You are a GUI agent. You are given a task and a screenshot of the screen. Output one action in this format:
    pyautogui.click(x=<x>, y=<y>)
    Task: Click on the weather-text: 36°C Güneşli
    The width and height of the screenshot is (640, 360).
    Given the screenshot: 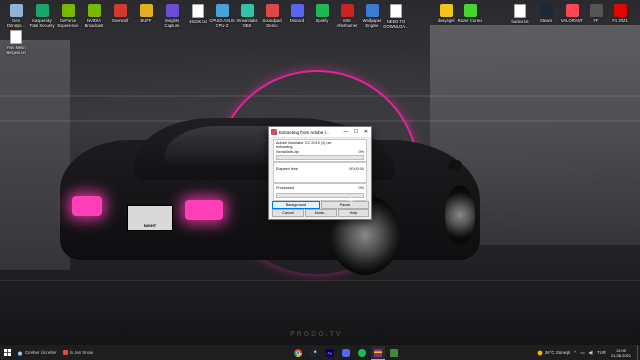 What is the action you would take?
    pyautogui.click(x=557, y=352)
    